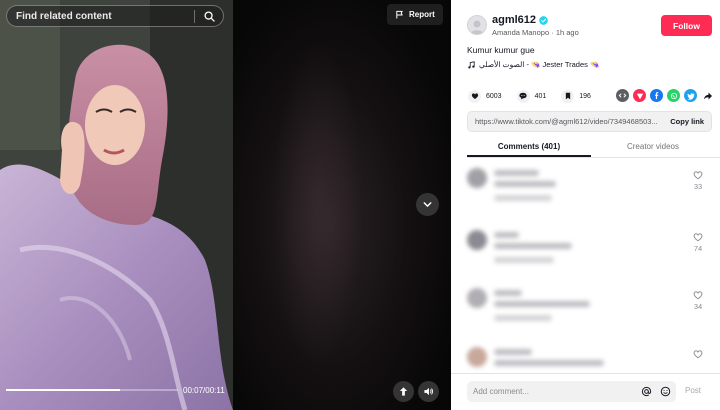  What do you see at coordinates (656, 95) in the screenshot?
I see `facebook-icon` at bounding box center [656, 95].